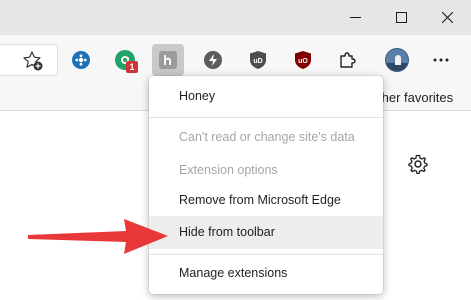 Image resolution: width=471 pixels, height=300 pixels. I want to click on profile-avatar, so click(397, 60).